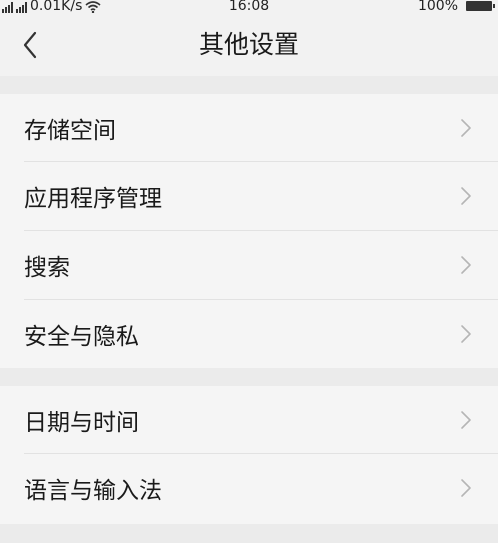 The height and width of the screenshot is (543, 498). What do you see at coordinates (93, 490) in the screenshot?
I see `settings-item-label: 语言与输入法` at bounding box center [93, 490].